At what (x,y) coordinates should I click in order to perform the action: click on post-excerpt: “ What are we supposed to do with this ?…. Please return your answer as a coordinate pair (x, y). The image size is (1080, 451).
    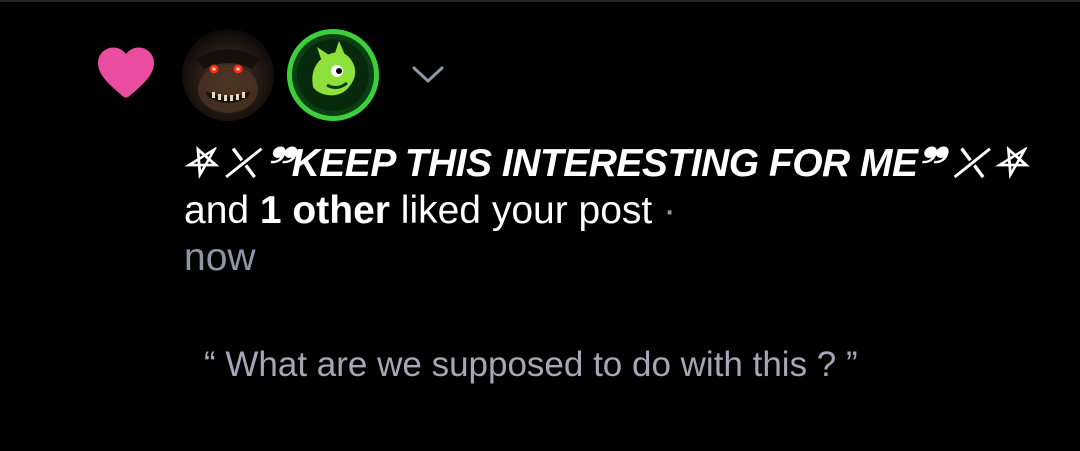
    Looking at the image, I should click on (614, 365).